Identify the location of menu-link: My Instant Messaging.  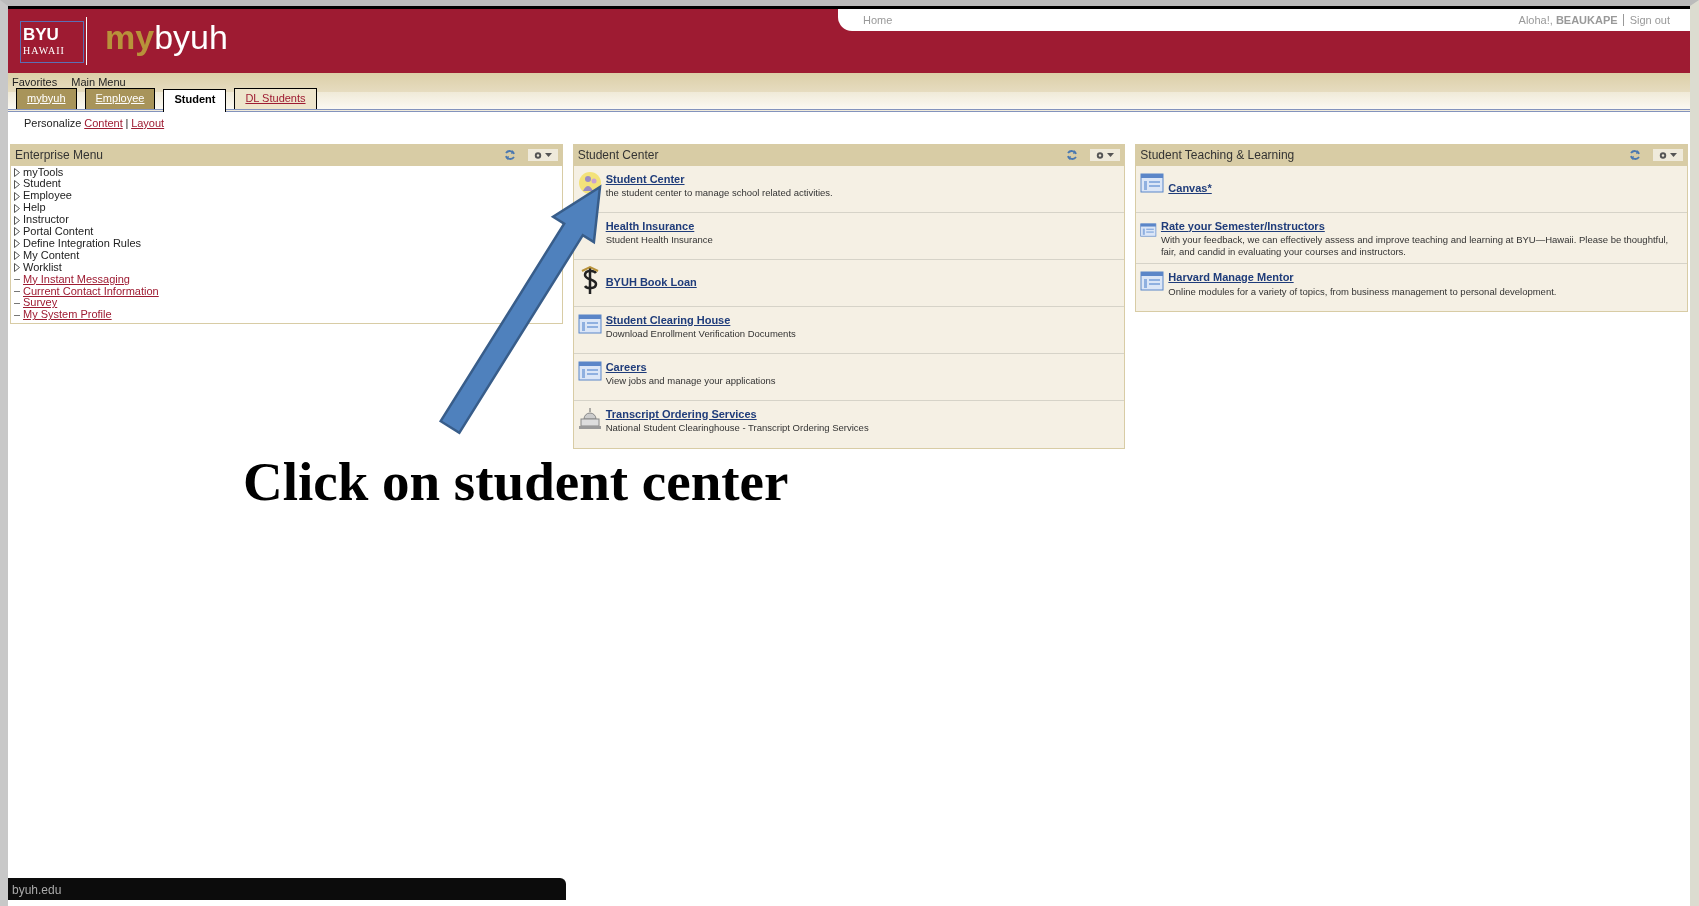
(76, 279).